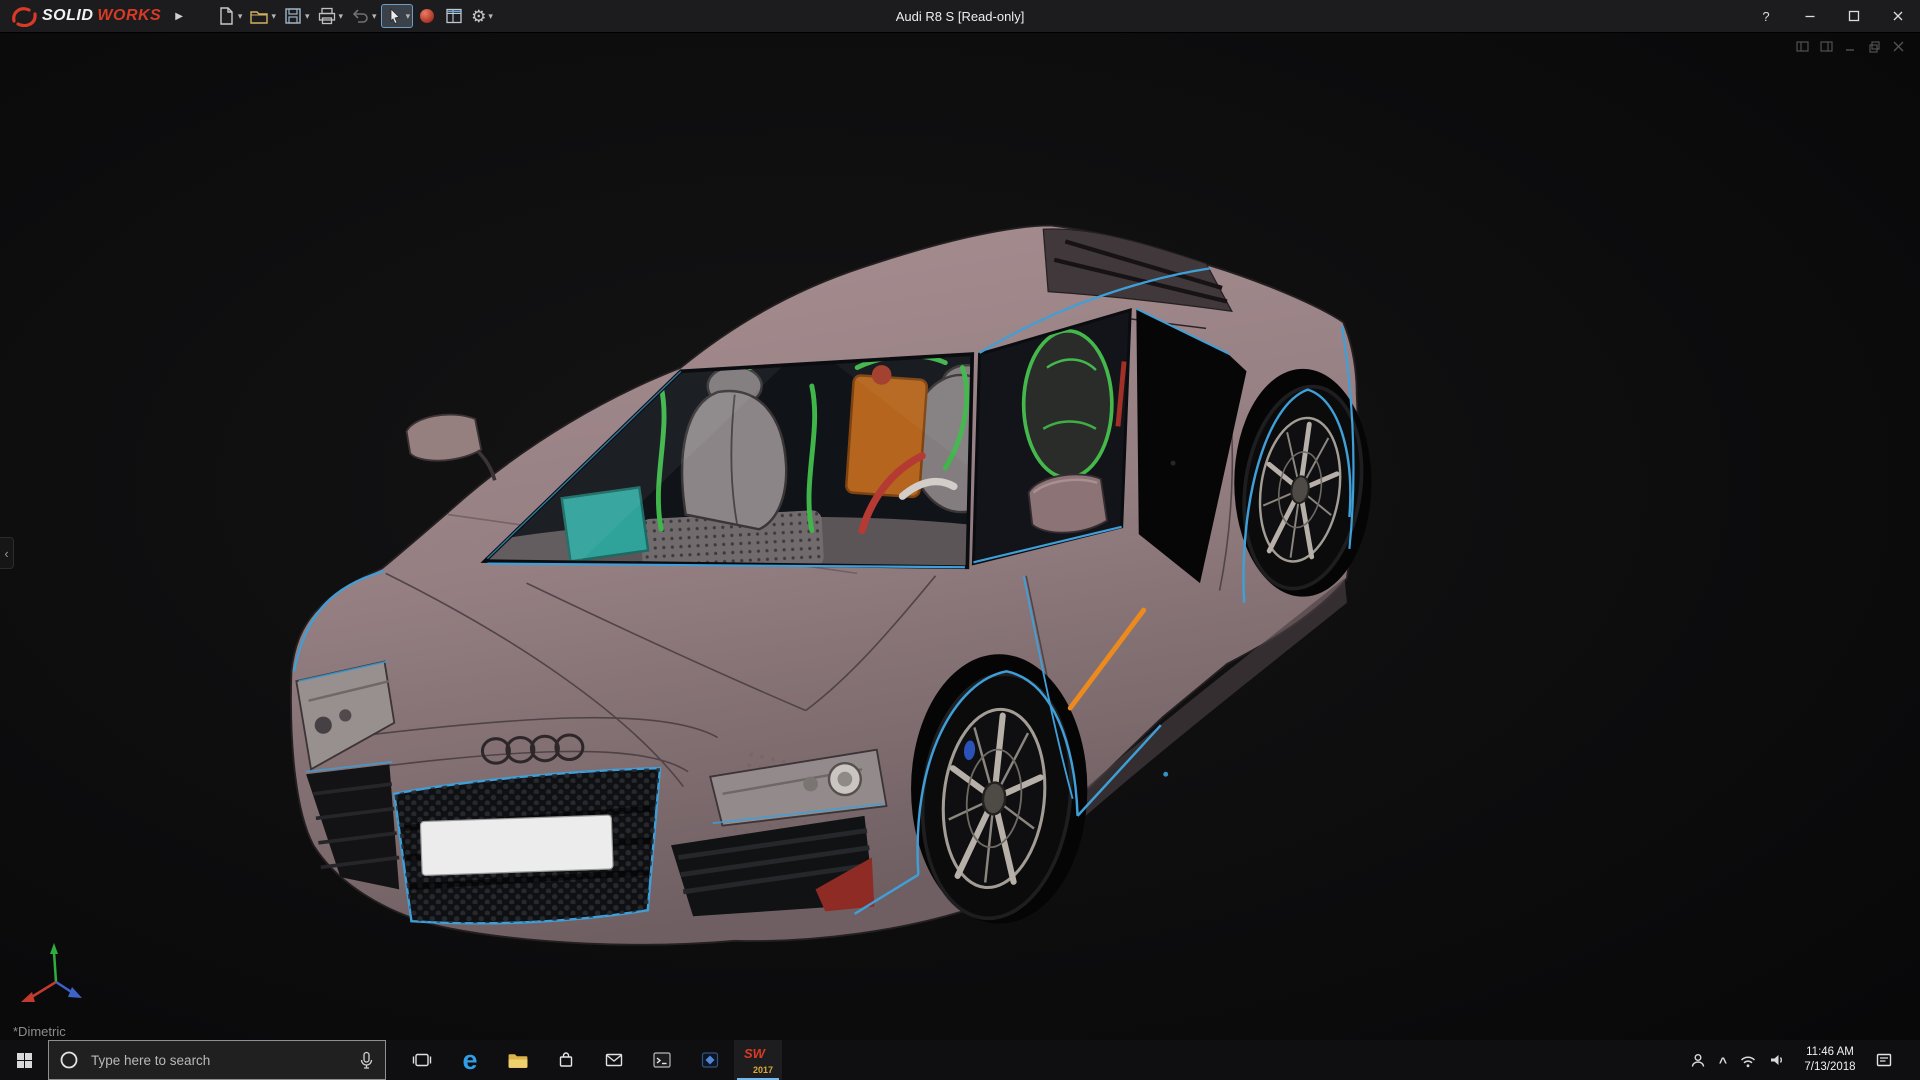 This screenshot has height=1080, width=1920. What do you see at coordinates (1826, 46) in the screenshot?
I see `pane-right-icon` at bounding box center [1826, 46].